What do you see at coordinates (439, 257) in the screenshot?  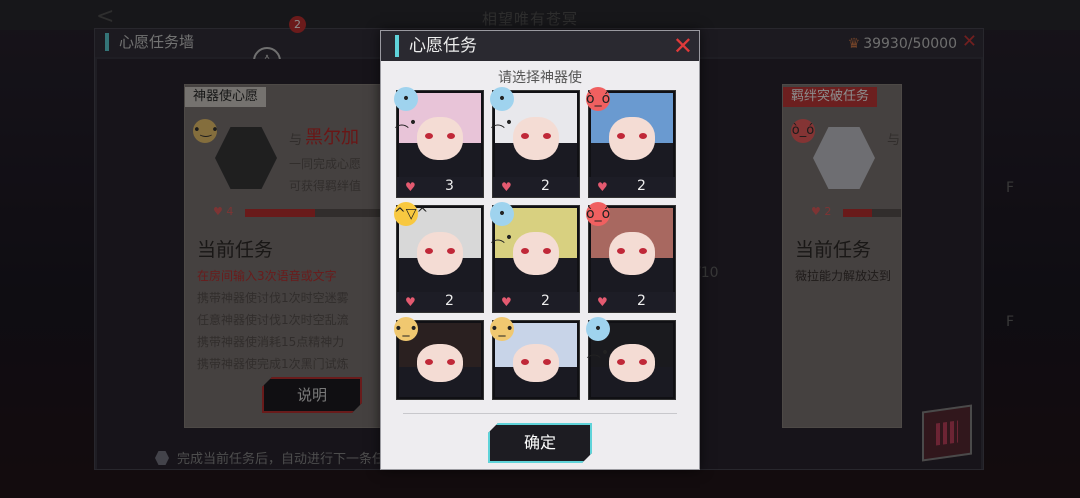 I see `character-slot: ^▽^ ♥ 2` at bounding box center [439, 257].